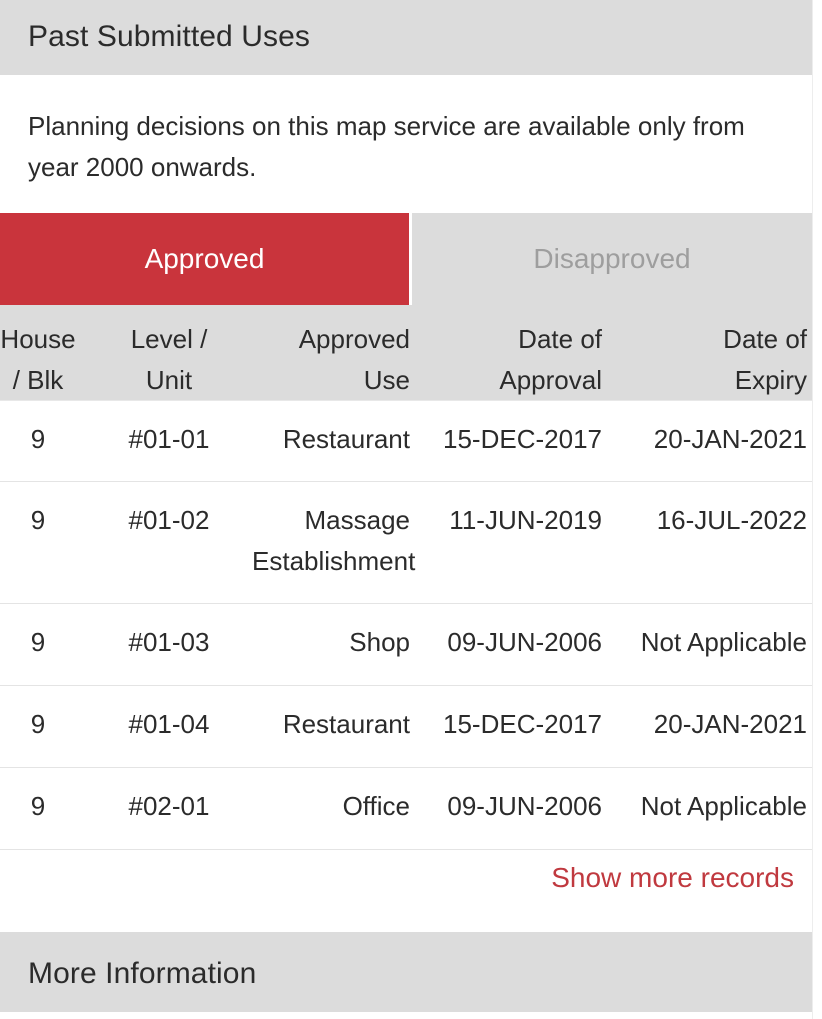 The width and height of the screenshot is (822, 1019). What do you see at coordinates (817, 509) in the screenshot?
I see `panel-right-edge` at bounding box center [817, 509].